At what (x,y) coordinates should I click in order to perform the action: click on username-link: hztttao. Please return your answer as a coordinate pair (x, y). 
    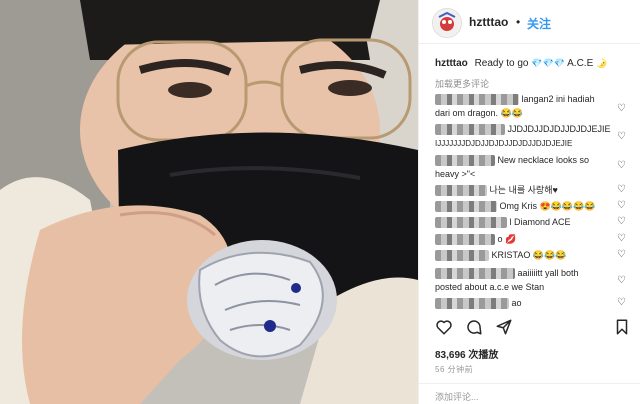
    Looking at the image, I should click on (488, 22).